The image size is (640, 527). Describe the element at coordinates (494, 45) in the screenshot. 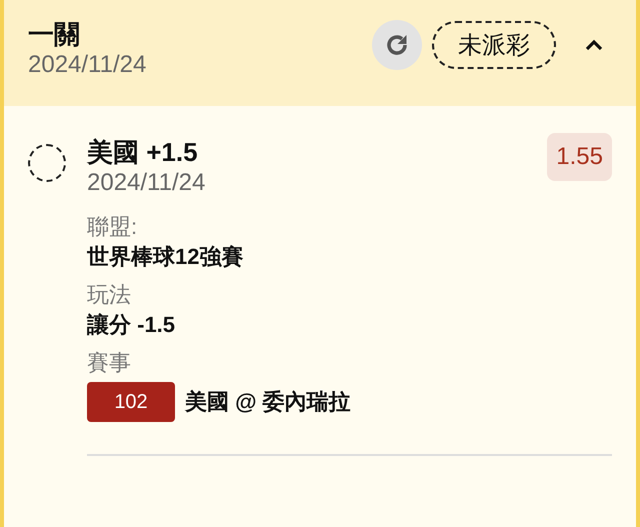

I see `status-badge: 未派彩` at that location.